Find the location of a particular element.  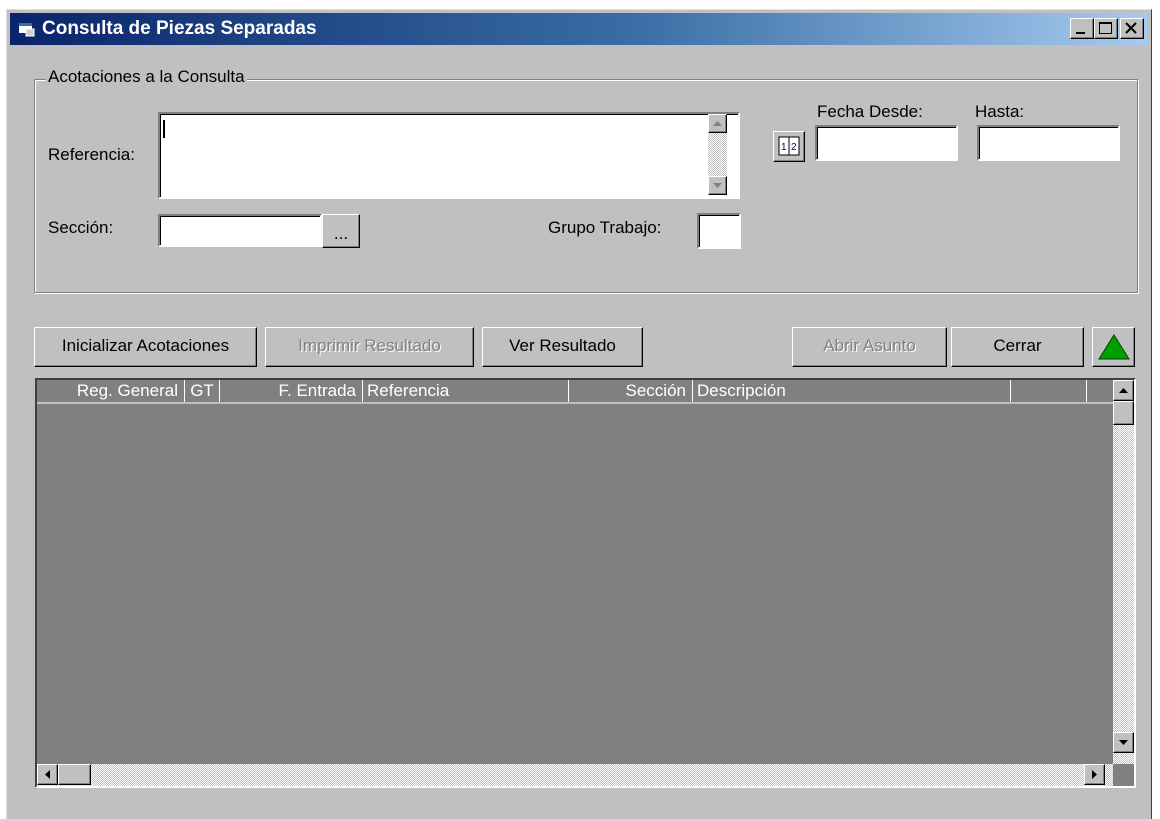

svg-text: 2 is located at coordinates (794, 147).